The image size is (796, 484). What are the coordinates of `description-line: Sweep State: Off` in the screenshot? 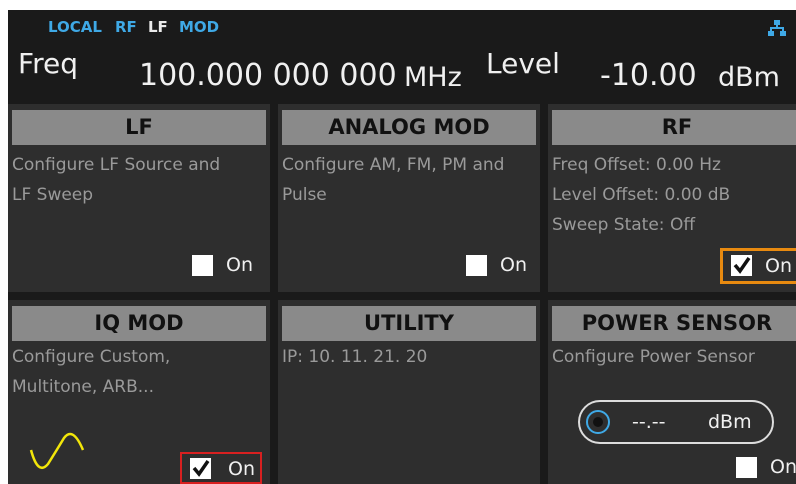 It's located at (624, 225).